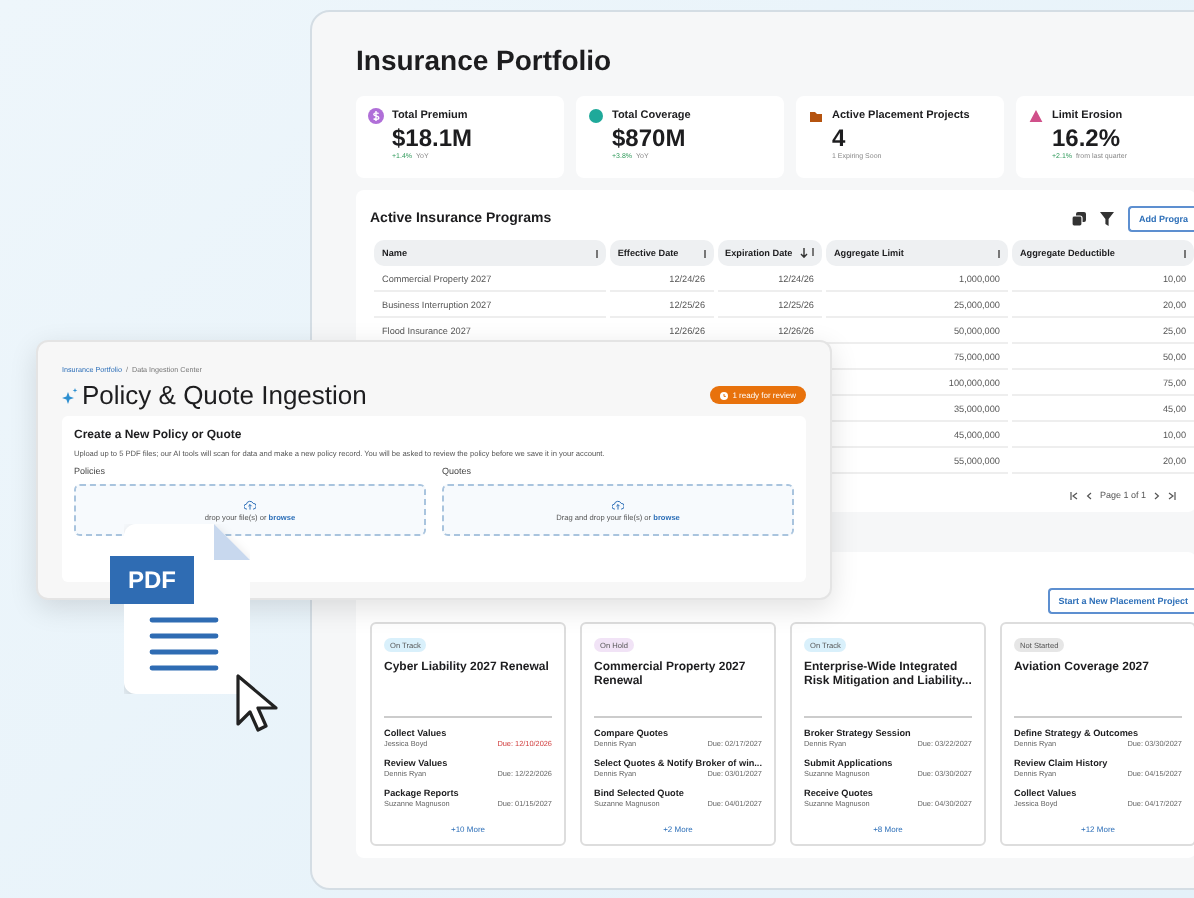 The image size is (1194, 898). I want to click on previous-page-icon, so click(1088, 495).